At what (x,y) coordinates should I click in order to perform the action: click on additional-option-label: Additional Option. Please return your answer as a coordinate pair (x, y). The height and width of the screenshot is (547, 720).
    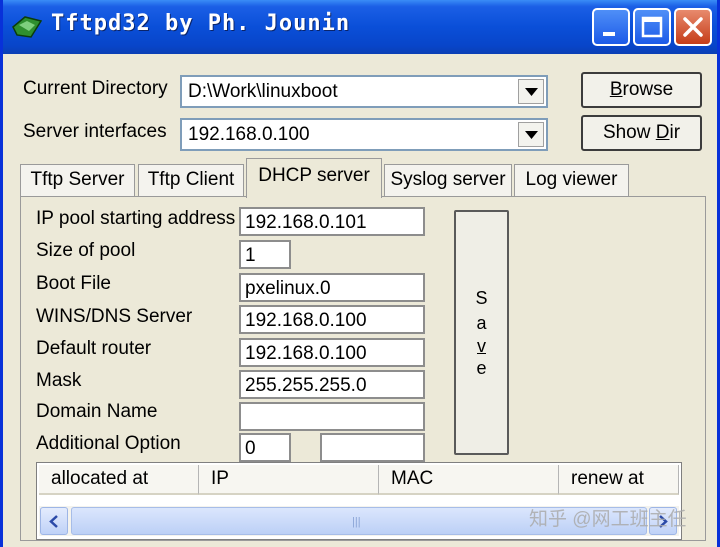
    Looking at the image, I should click on (108, 443).